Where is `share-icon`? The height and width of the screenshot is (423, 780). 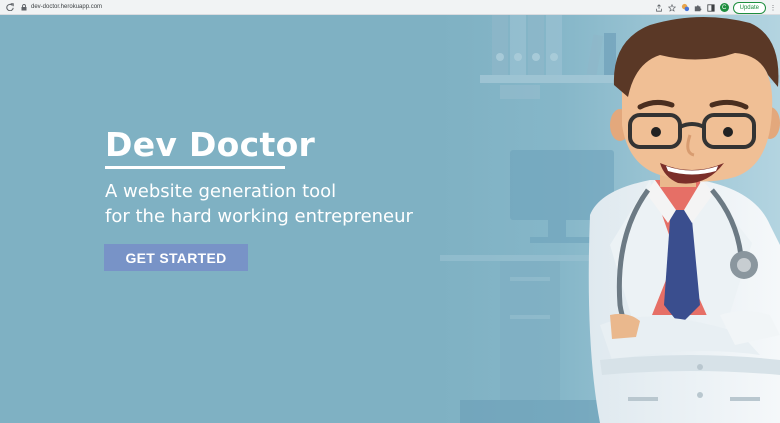
share-icon is located at coordinates (659, 7).